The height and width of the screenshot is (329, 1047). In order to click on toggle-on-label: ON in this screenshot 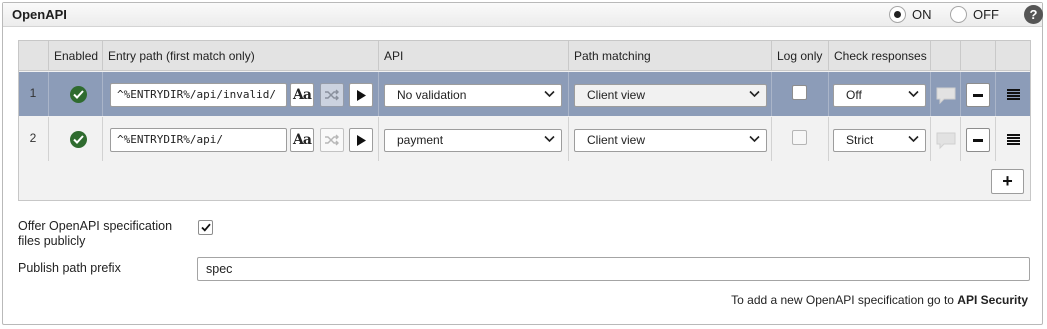, I will do `click(922, 14)`.